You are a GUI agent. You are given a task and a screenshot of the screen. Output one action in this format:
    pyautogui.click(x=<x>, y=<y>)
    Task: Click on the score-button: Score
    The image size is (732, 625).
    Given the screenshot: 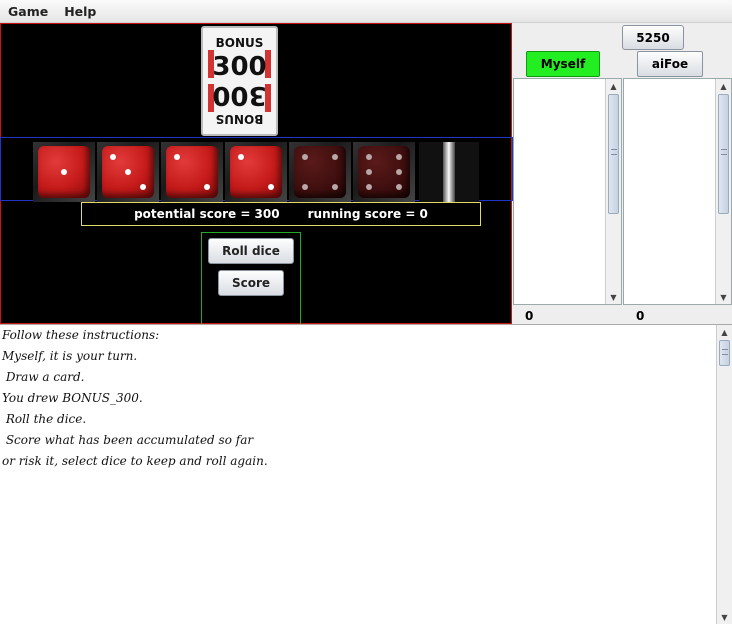 What is the action you would take?
    pyautogui.click(x=251, y=283)
    